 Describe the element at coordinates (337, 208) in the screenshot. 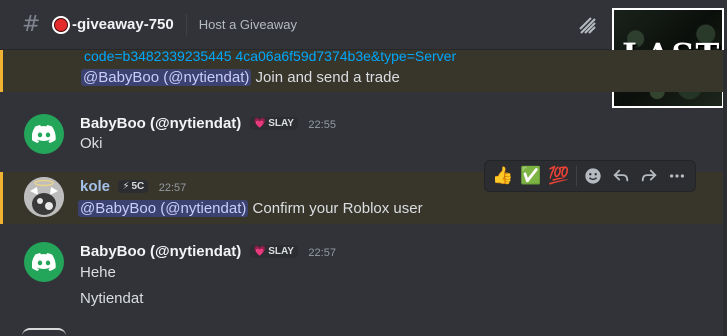

I see `message-text: Confirm your Roblox user` at that location.